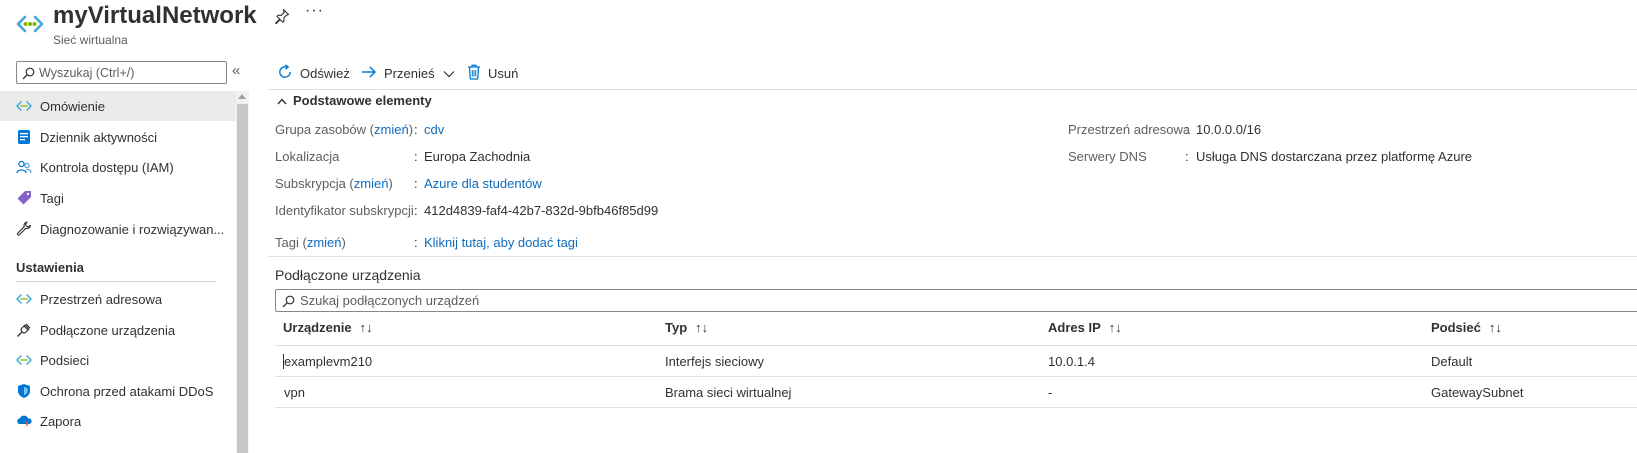 Image resolution: width=1637 pixels, height=453 pixels. Describe the element at coordinates (477, 156) in the screenshot. I see `location-value: Europa Zachodnia` at that location.